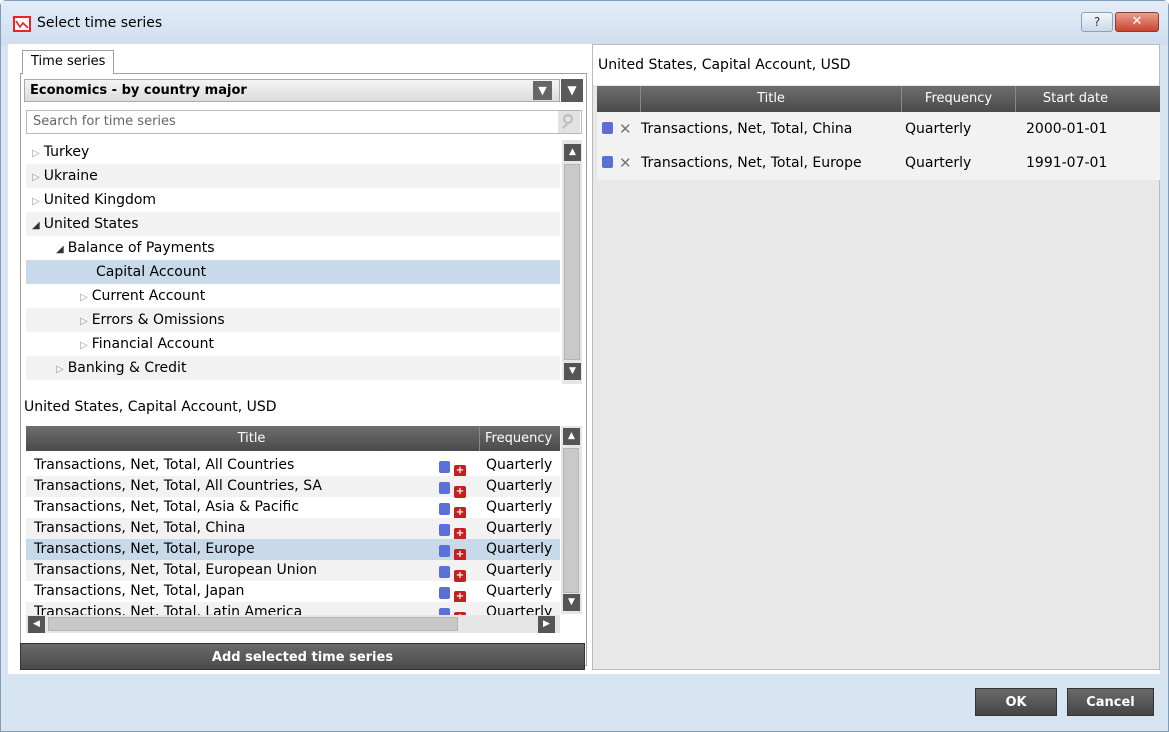 This screenshot has width=1169, height=732. Describe the element at coordinates (1067, 163) in the screenshot. I see `series-start-date: 1991-07-01` at that location.